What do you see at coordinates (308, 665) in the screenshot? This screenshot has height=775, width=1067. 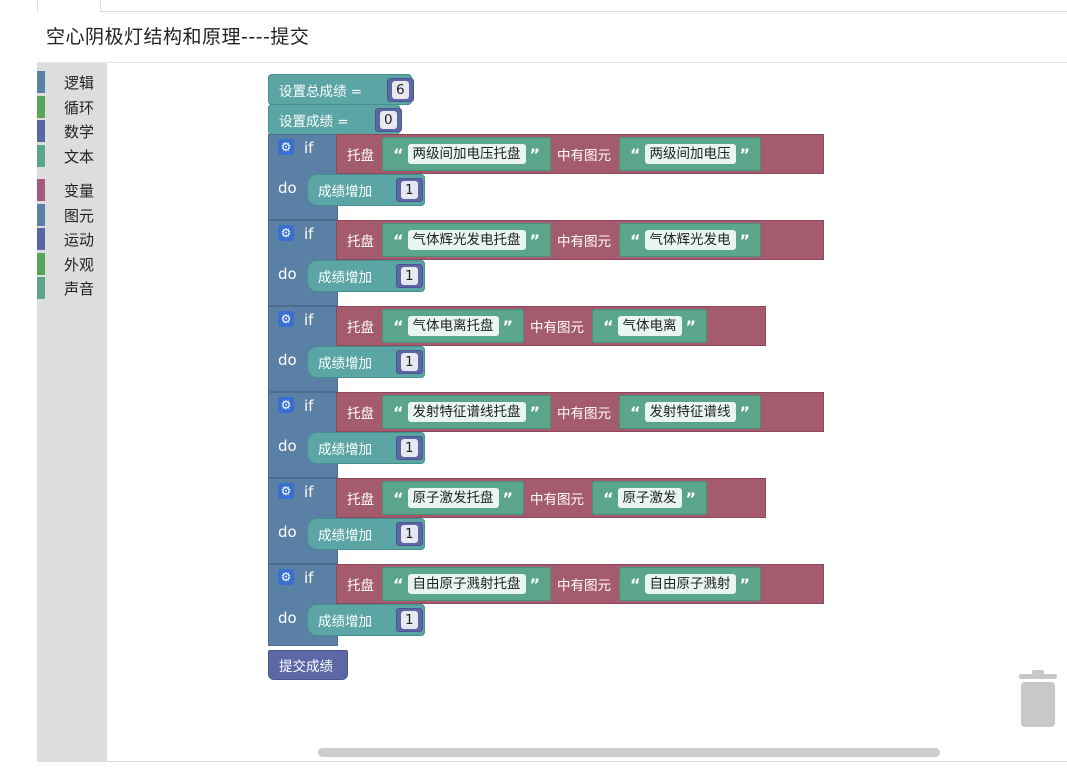 I see `submit-score-block: 提交成绩` at bounding box center [308, 665].